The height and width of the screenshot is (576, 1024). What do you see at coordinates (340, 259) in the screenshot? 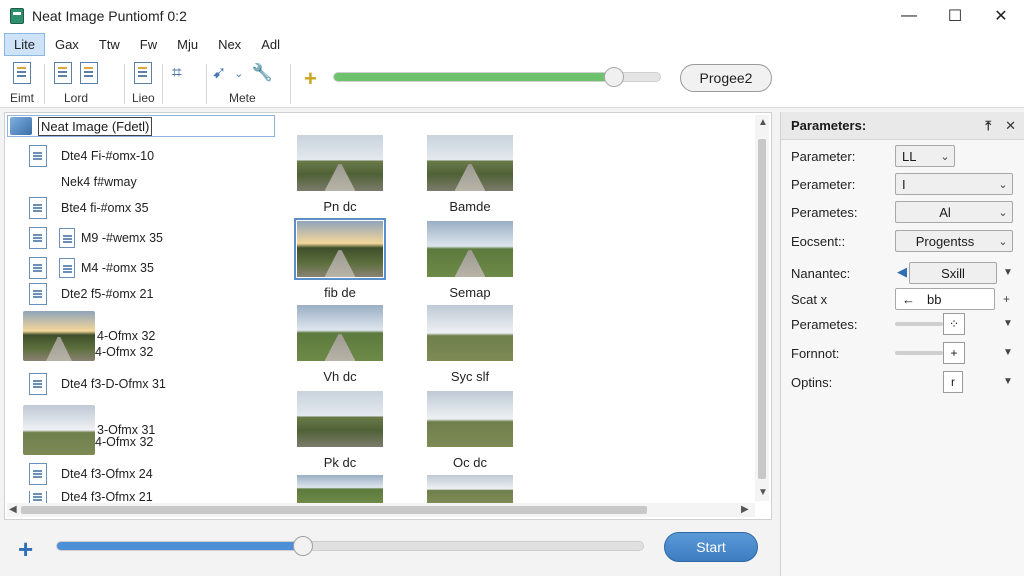
I see `thumbnail-card: fib de` at bounding box center [340, 259].